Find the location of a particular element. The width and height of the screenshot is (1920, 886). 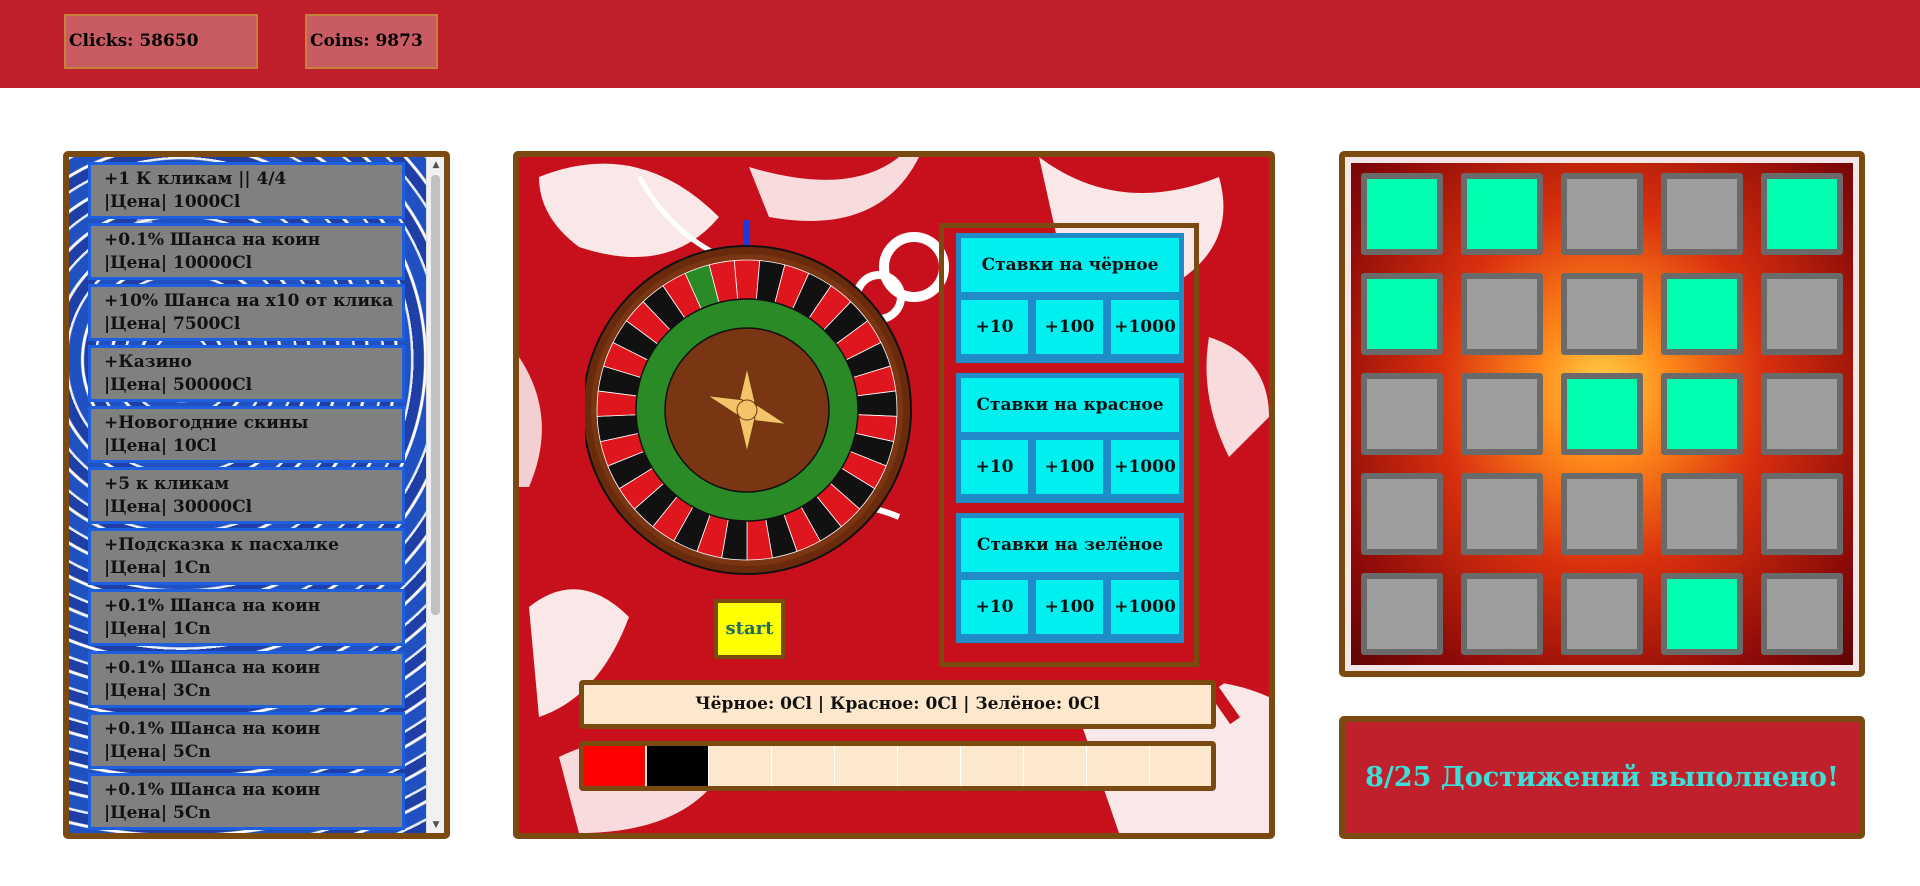

shop-item-title: +Новогодние скины is located at coordinates (206, 423).